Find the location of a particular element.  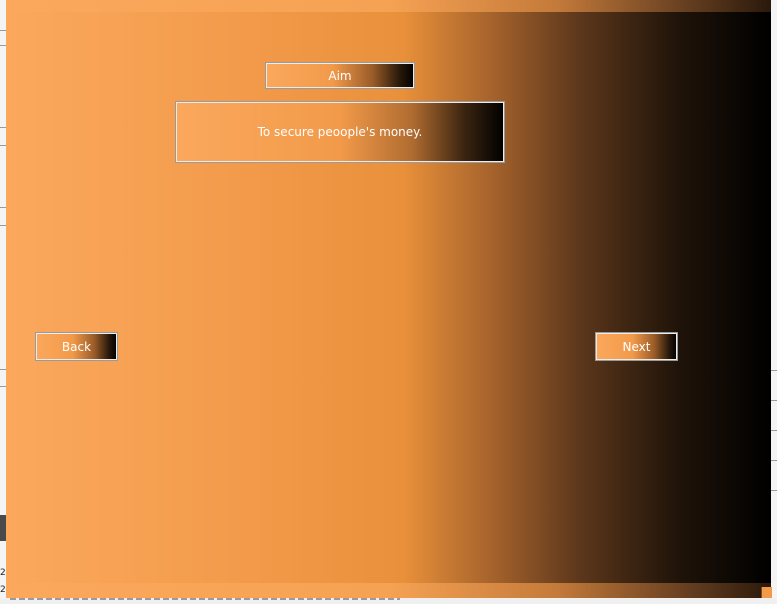

back-button: Back is located at coordinates (76, 346).